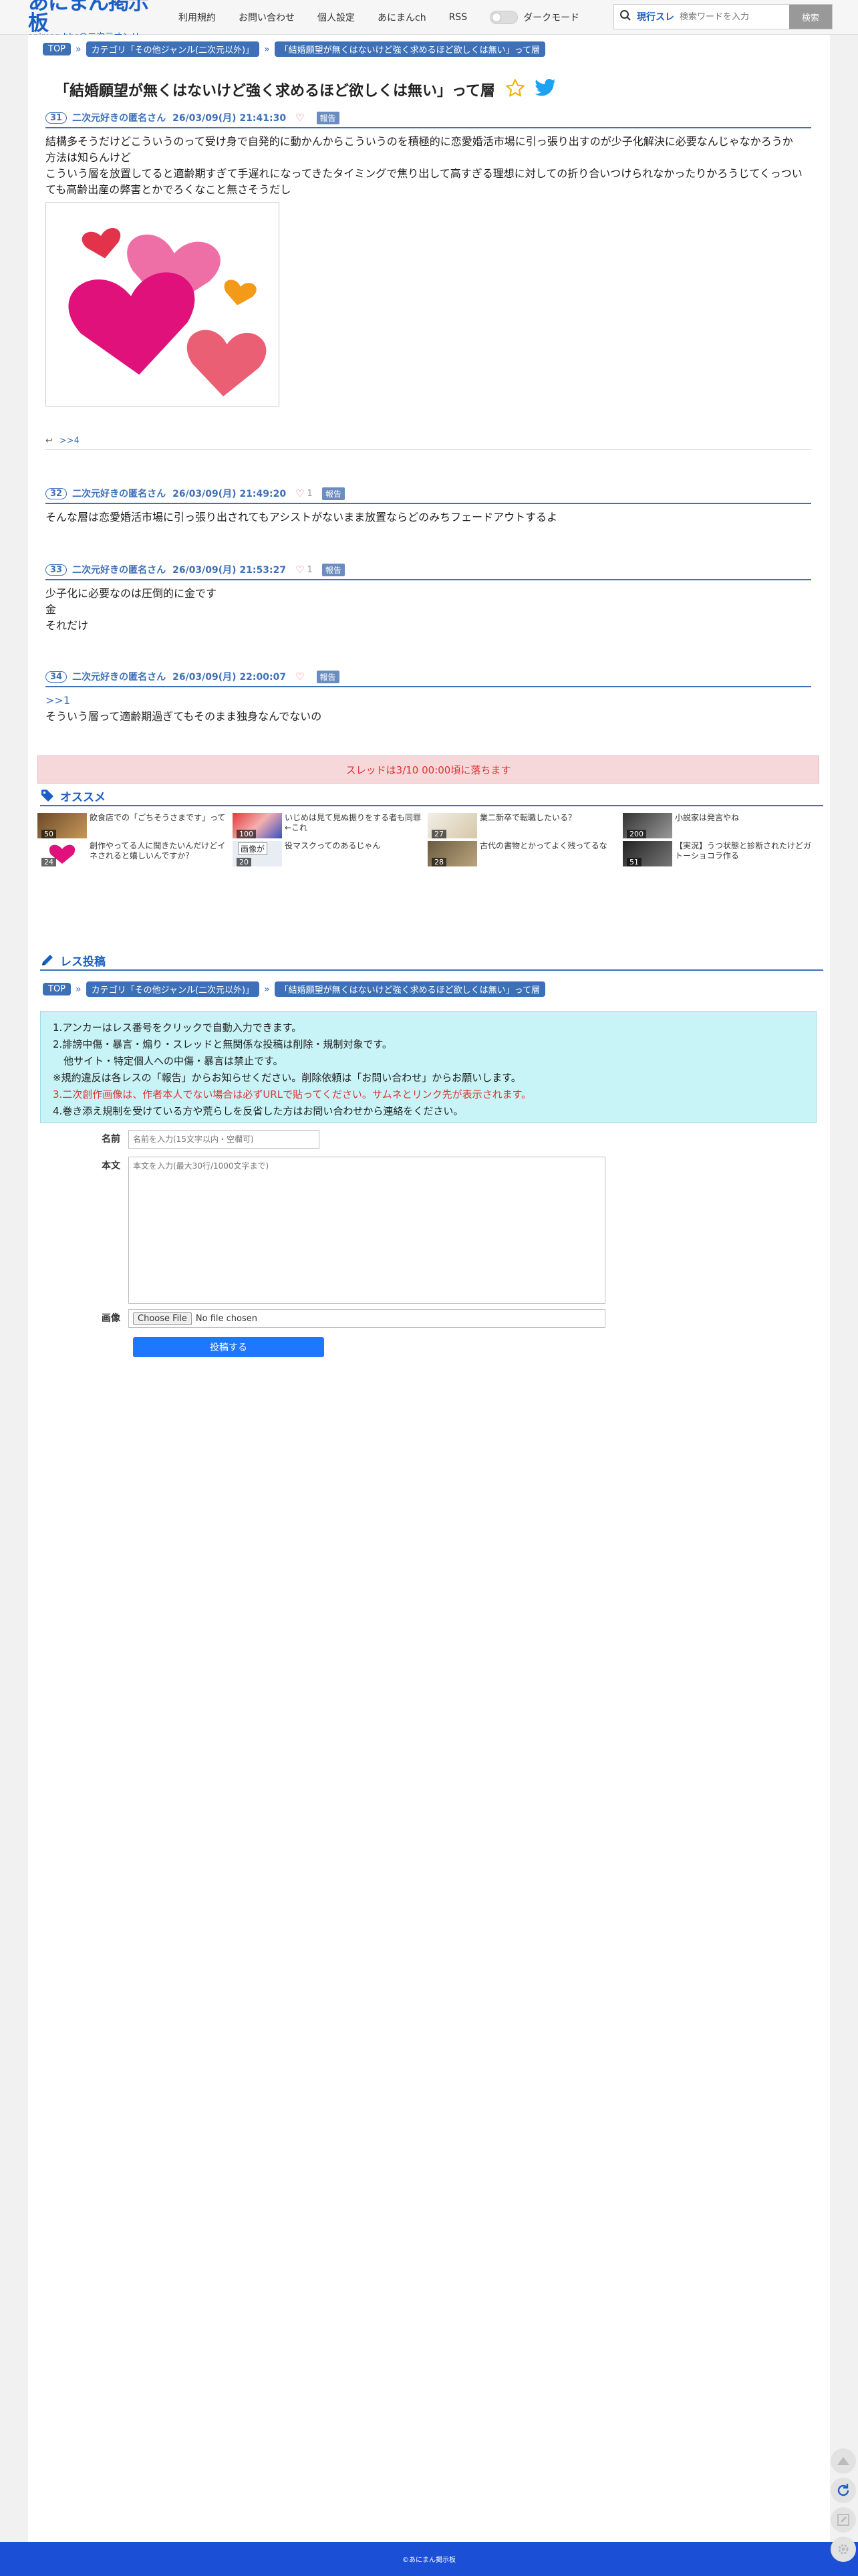 The image size is (858, 2576). I want to click on image-placeholder-label: 画像が, so click(253, 848).